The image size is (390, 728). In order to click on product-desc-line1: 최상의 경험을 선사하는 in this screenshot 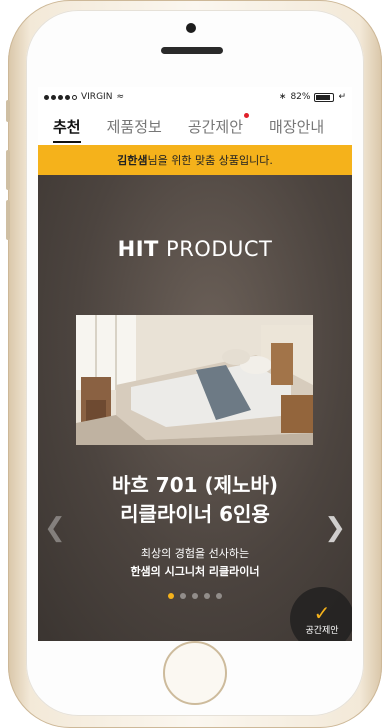, I will do `click(195, 553)`.